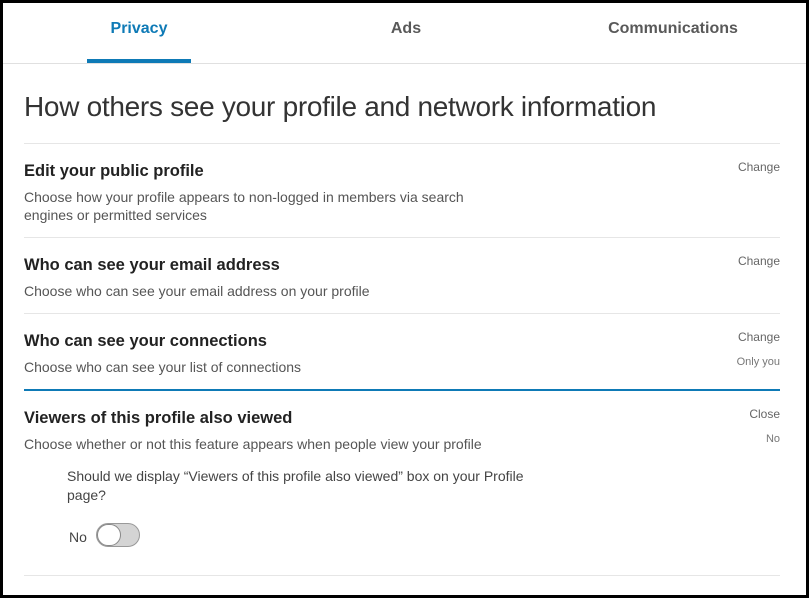 The image size is (809, 598). Describe the element at coordinates (114, 171) in the screenshot. I see `section-title: Edit your public profile` at that location.